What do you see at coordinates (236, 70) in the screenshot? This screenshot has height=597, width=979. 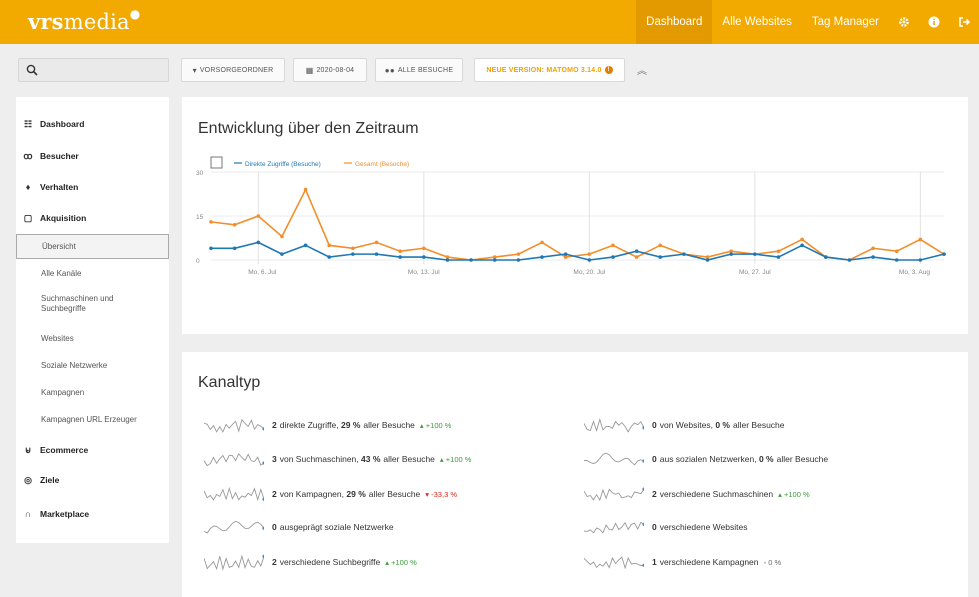 I see `segment-label: VORSORGEORDNER` at bounding box center [236, 70].